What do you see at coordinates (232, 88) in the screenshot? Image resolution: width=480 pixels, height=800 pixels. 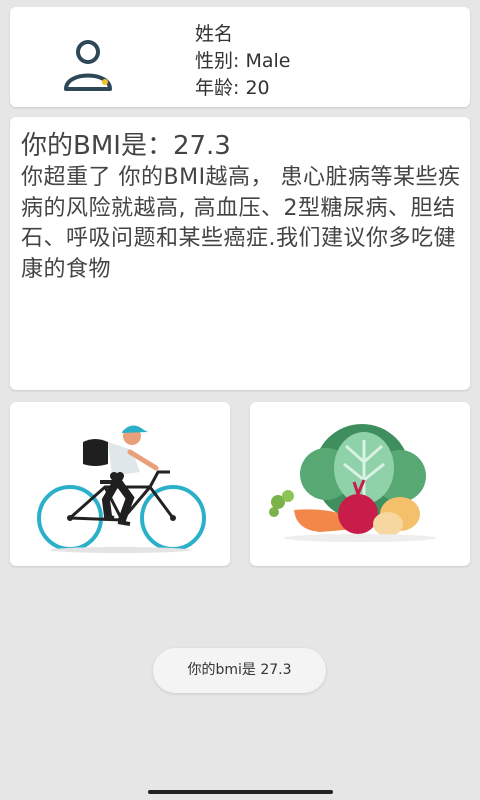 I see `age-text: 年龄: 20` at bounding box center [232, 88].